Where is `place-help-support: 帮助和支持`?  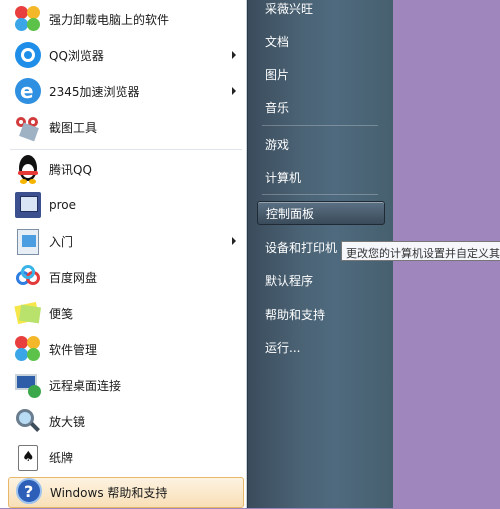
place-help-support: 帮助和支持 is located at coordinates (321, 314).